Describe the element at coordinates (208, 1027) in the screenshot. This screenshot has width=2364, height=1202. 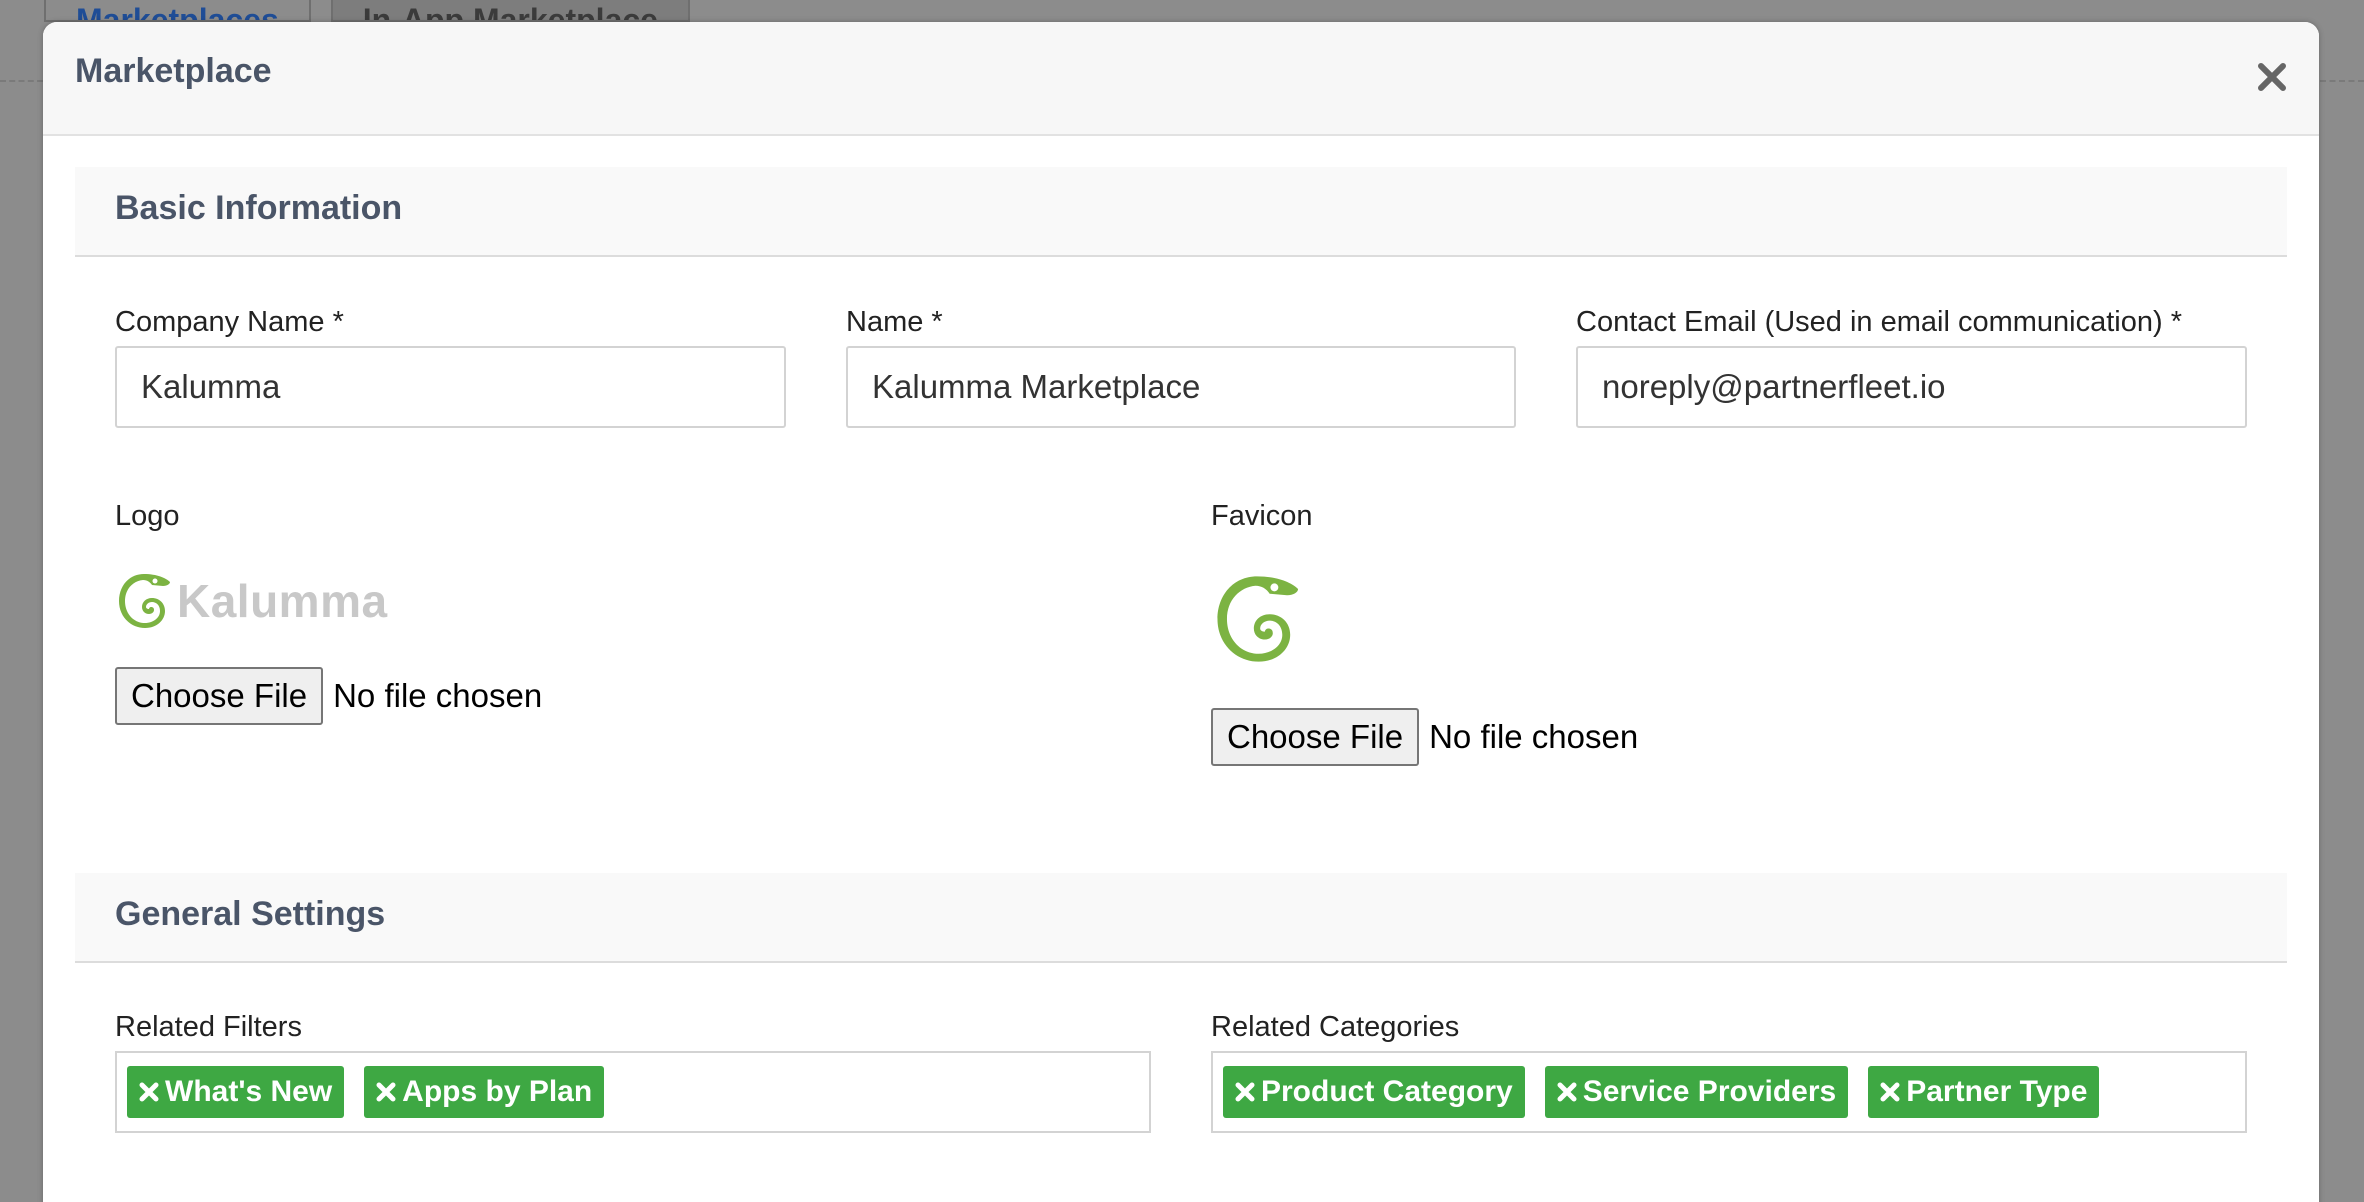
I see `related-filters-label: Related Filters` at that location.